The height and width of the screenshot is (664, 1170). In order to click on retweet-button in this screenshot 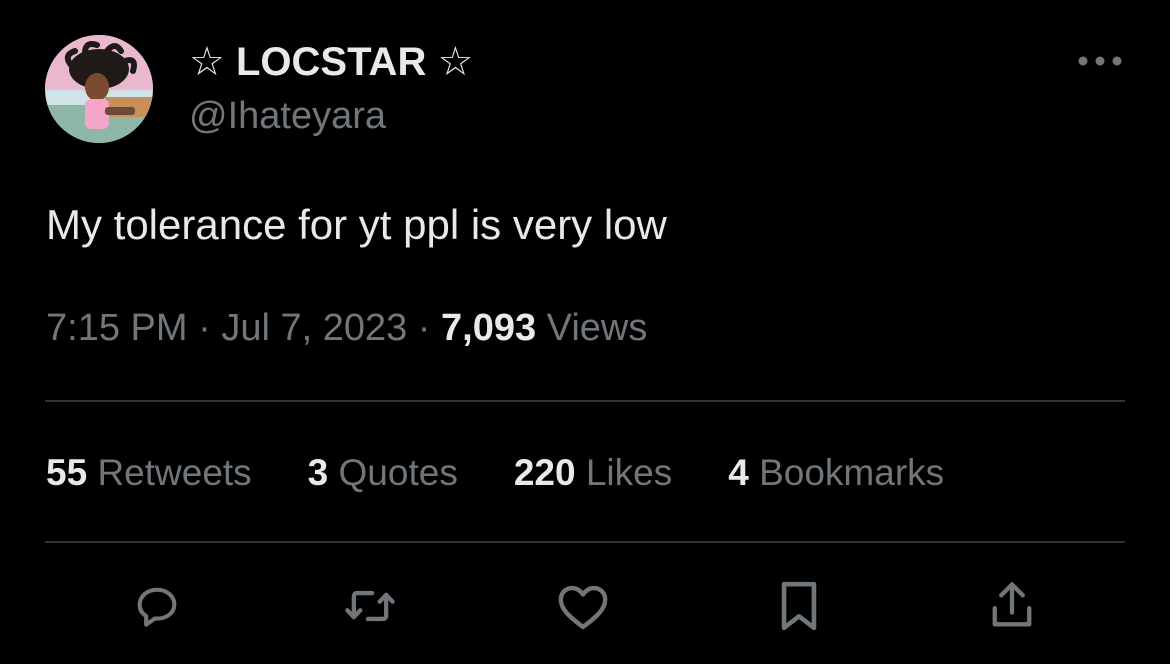, I will do `click(370, 606)`.